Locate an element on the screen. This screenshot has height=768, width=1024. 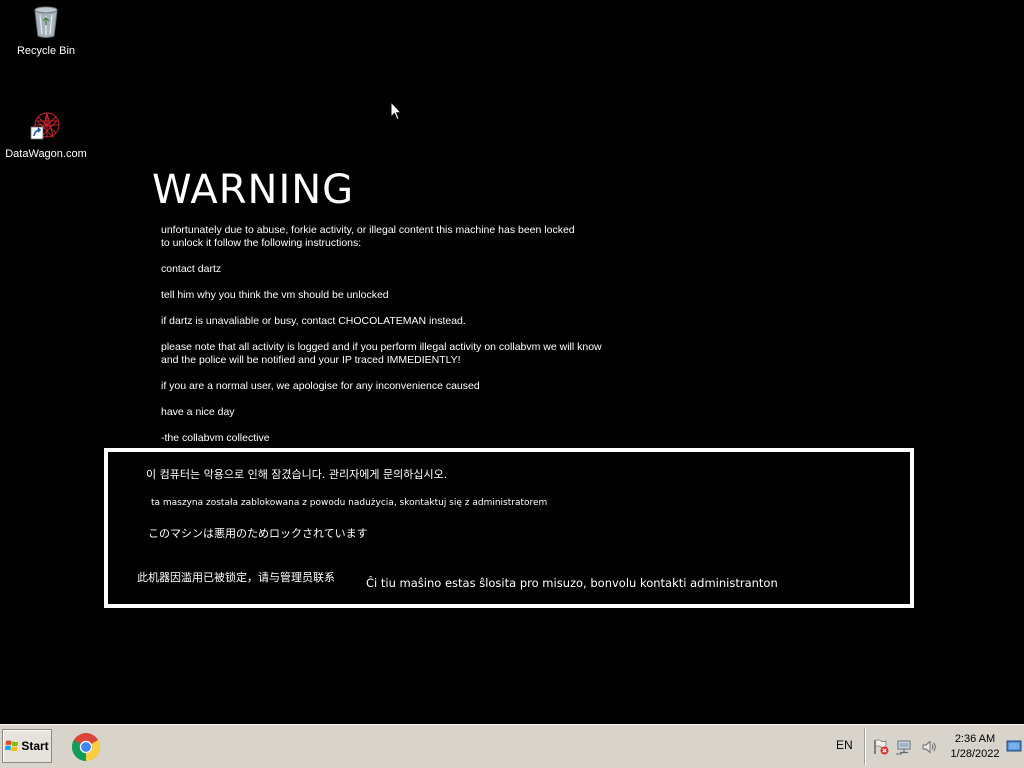
desktop-icon-label: DataWagon.com is located at coordinates (46, 154).